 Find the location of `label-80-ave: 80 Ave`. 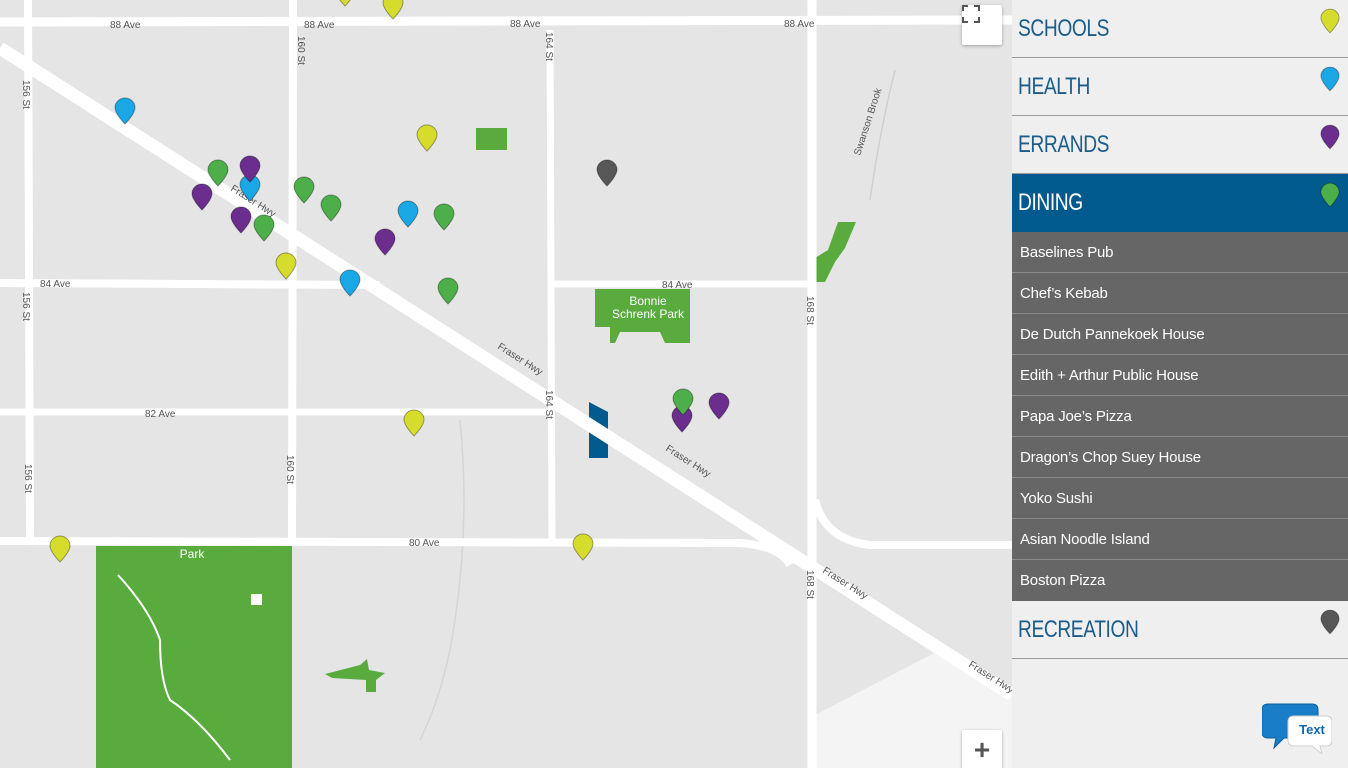

label-80-ave: 80 Ave is located at coordinates (424, 543).